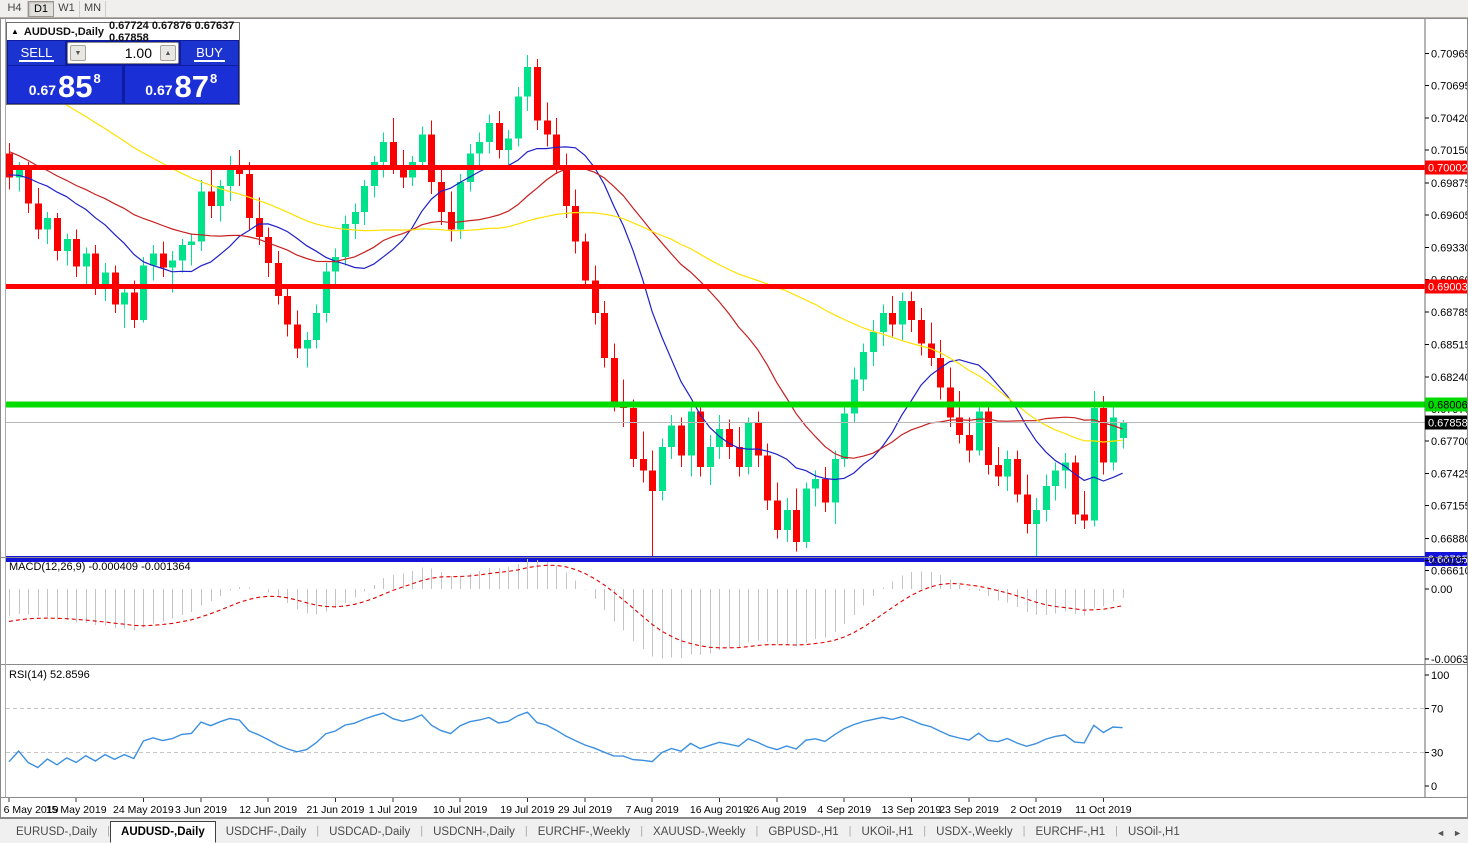 Image resolution: width=1468 pixels, height=843 pixels. What do you see at coordinates (912, 810) in the screenshot?
I see `date-label: 13 Sep 2019` at bounding box center [912, 810].